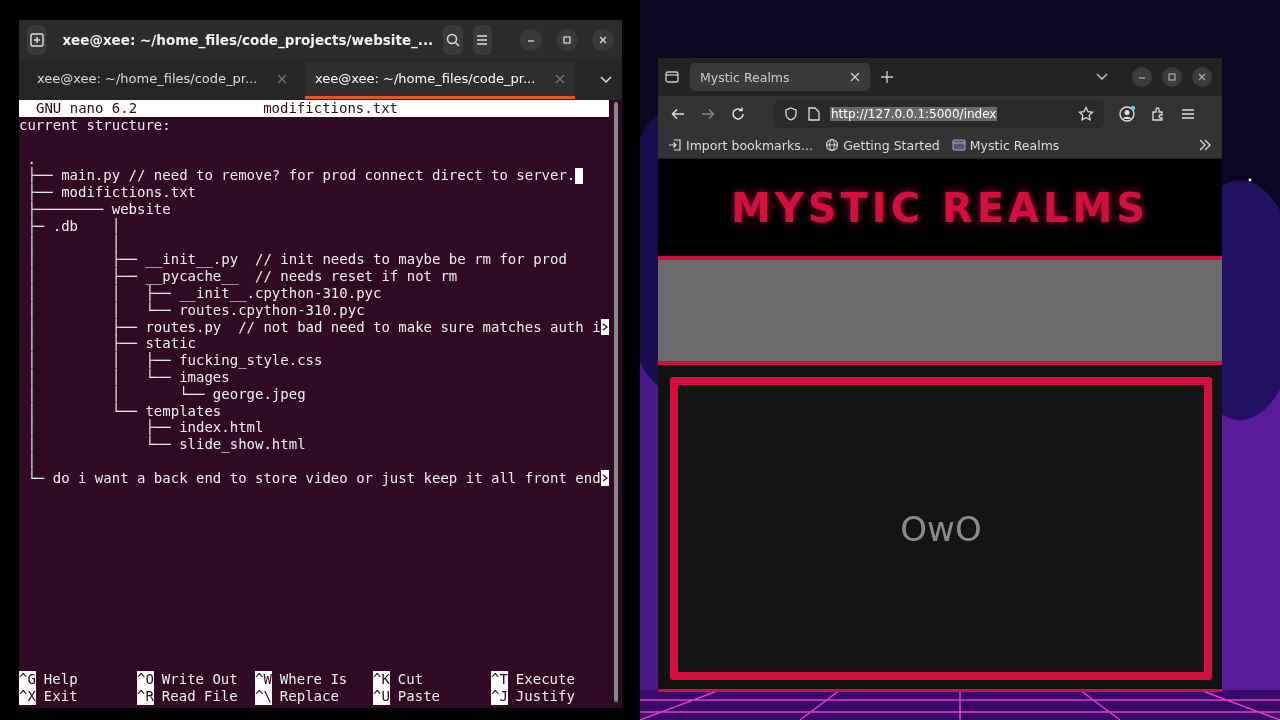 This screenshot has width=1280, height=720. What do you see at coordinates (545, 679) in the screenshot?
I see `shortcut-label: Execute` at bounding box center [545, 679].